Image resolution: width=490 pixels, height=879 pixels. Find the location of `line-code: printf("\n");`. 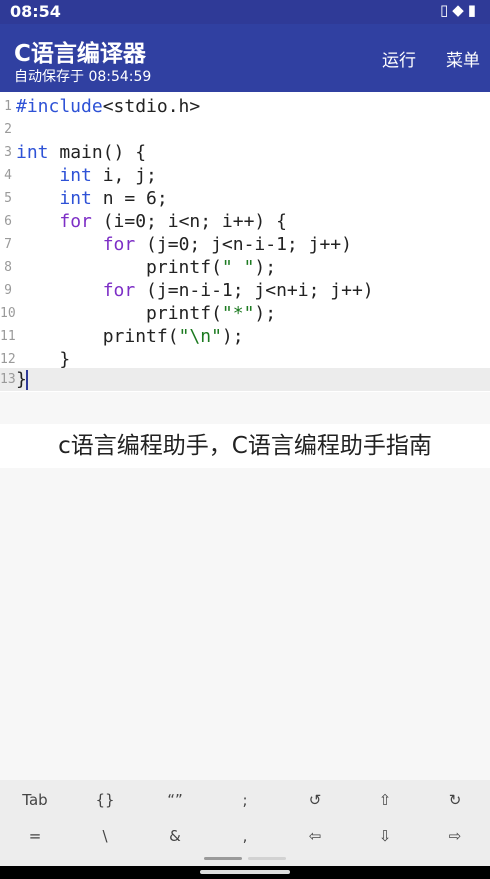

line-code: printf("\n"); is located at coordinates (130, 336).